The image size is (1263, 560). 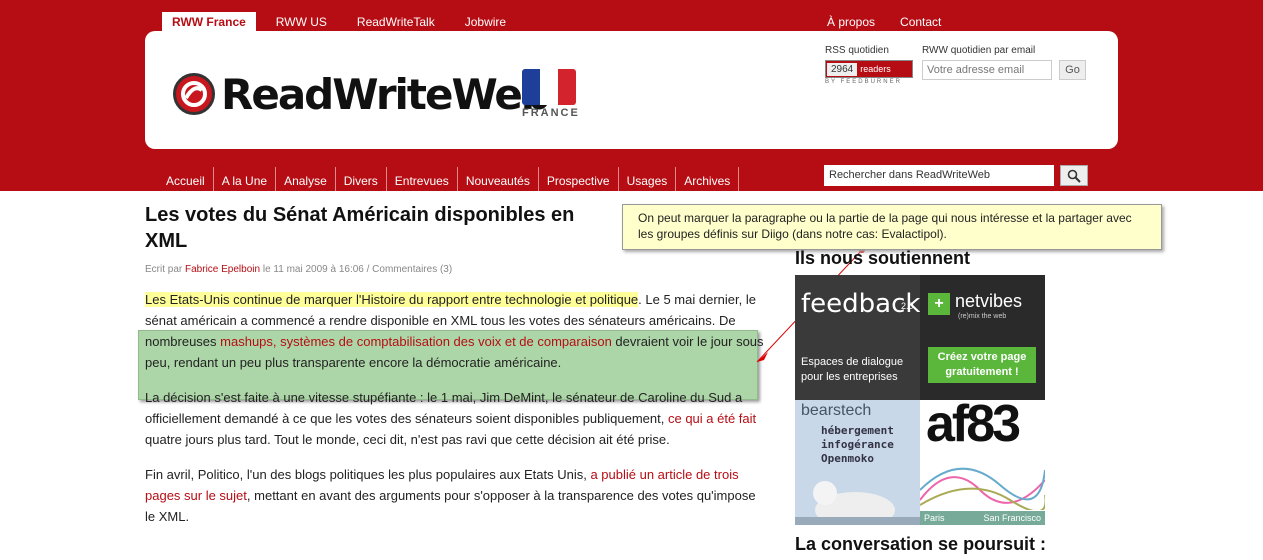 What do you see at coordinates (973, 426) in the screenshot?
I see `ad-af83-brand: af83` at bounding box center [973, 426].